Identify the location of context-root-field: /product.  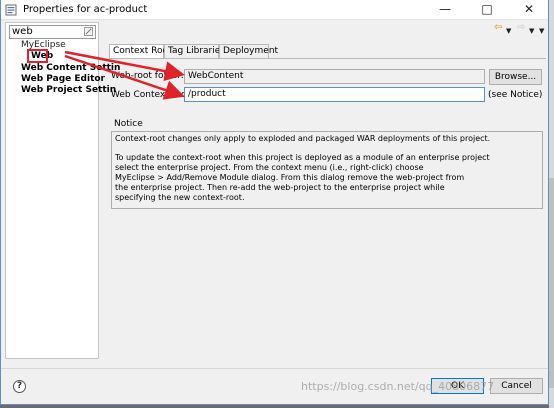
(334, 94).